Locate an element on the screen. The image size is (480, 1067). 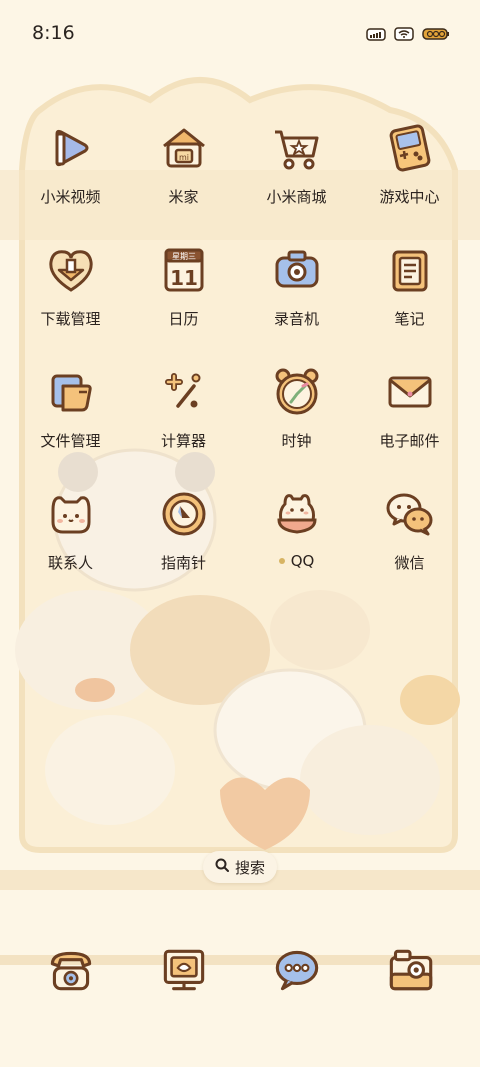
wechat-icon is located at coordinates (410, 514).